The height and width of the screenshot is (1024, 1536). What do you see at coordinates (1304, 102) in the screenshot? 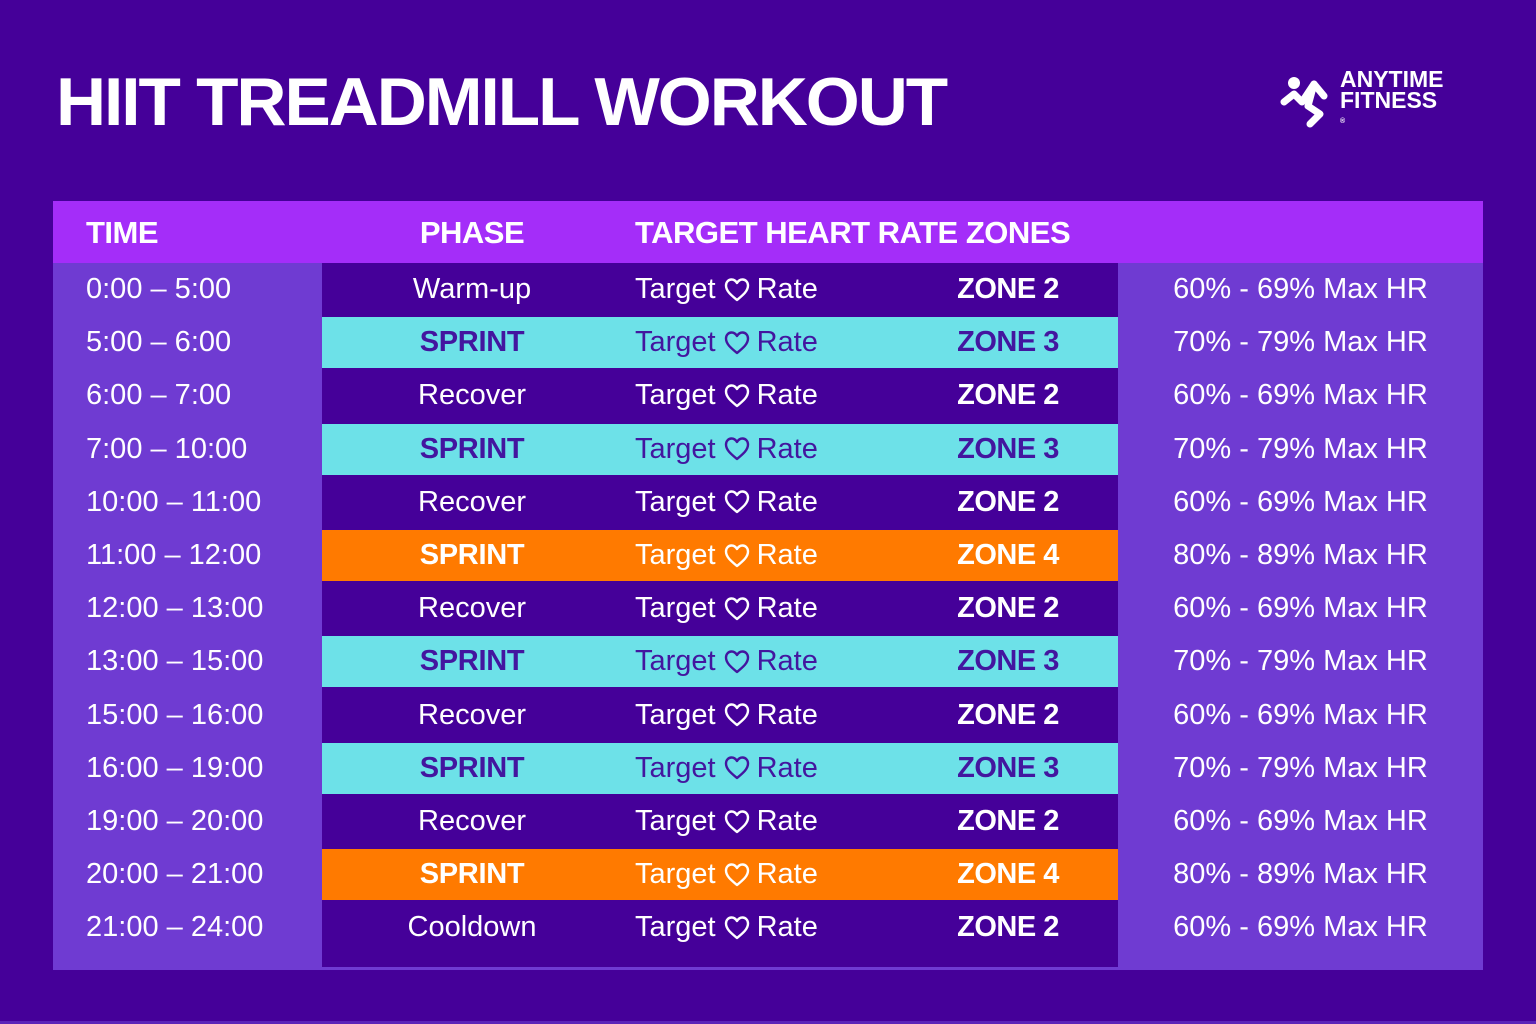
I see `running-figure-icon` at bounding box center [1304, 102].